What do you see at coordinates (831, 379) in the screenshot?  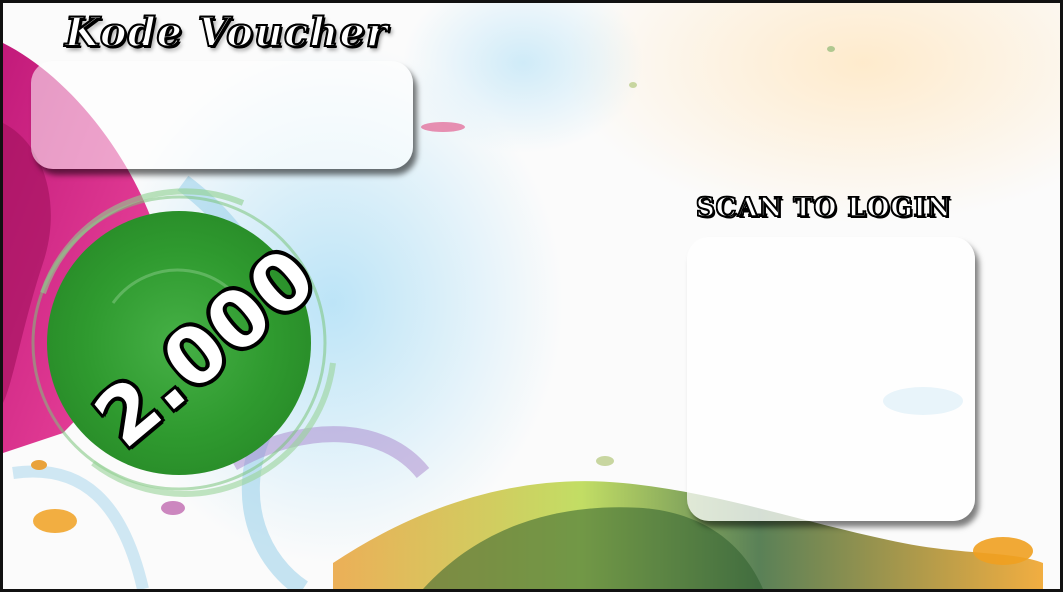 I see `qr-code-box` at bounding box center [831, 379].